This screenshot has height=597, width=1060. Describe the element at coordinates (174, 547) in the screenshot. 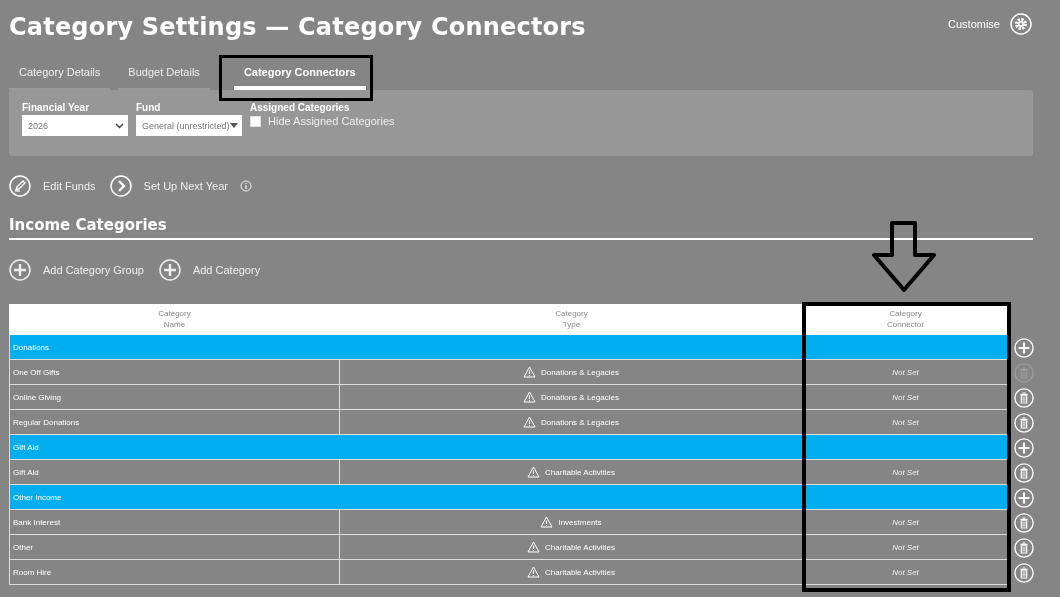

I see `table-cell: Other` at that location.